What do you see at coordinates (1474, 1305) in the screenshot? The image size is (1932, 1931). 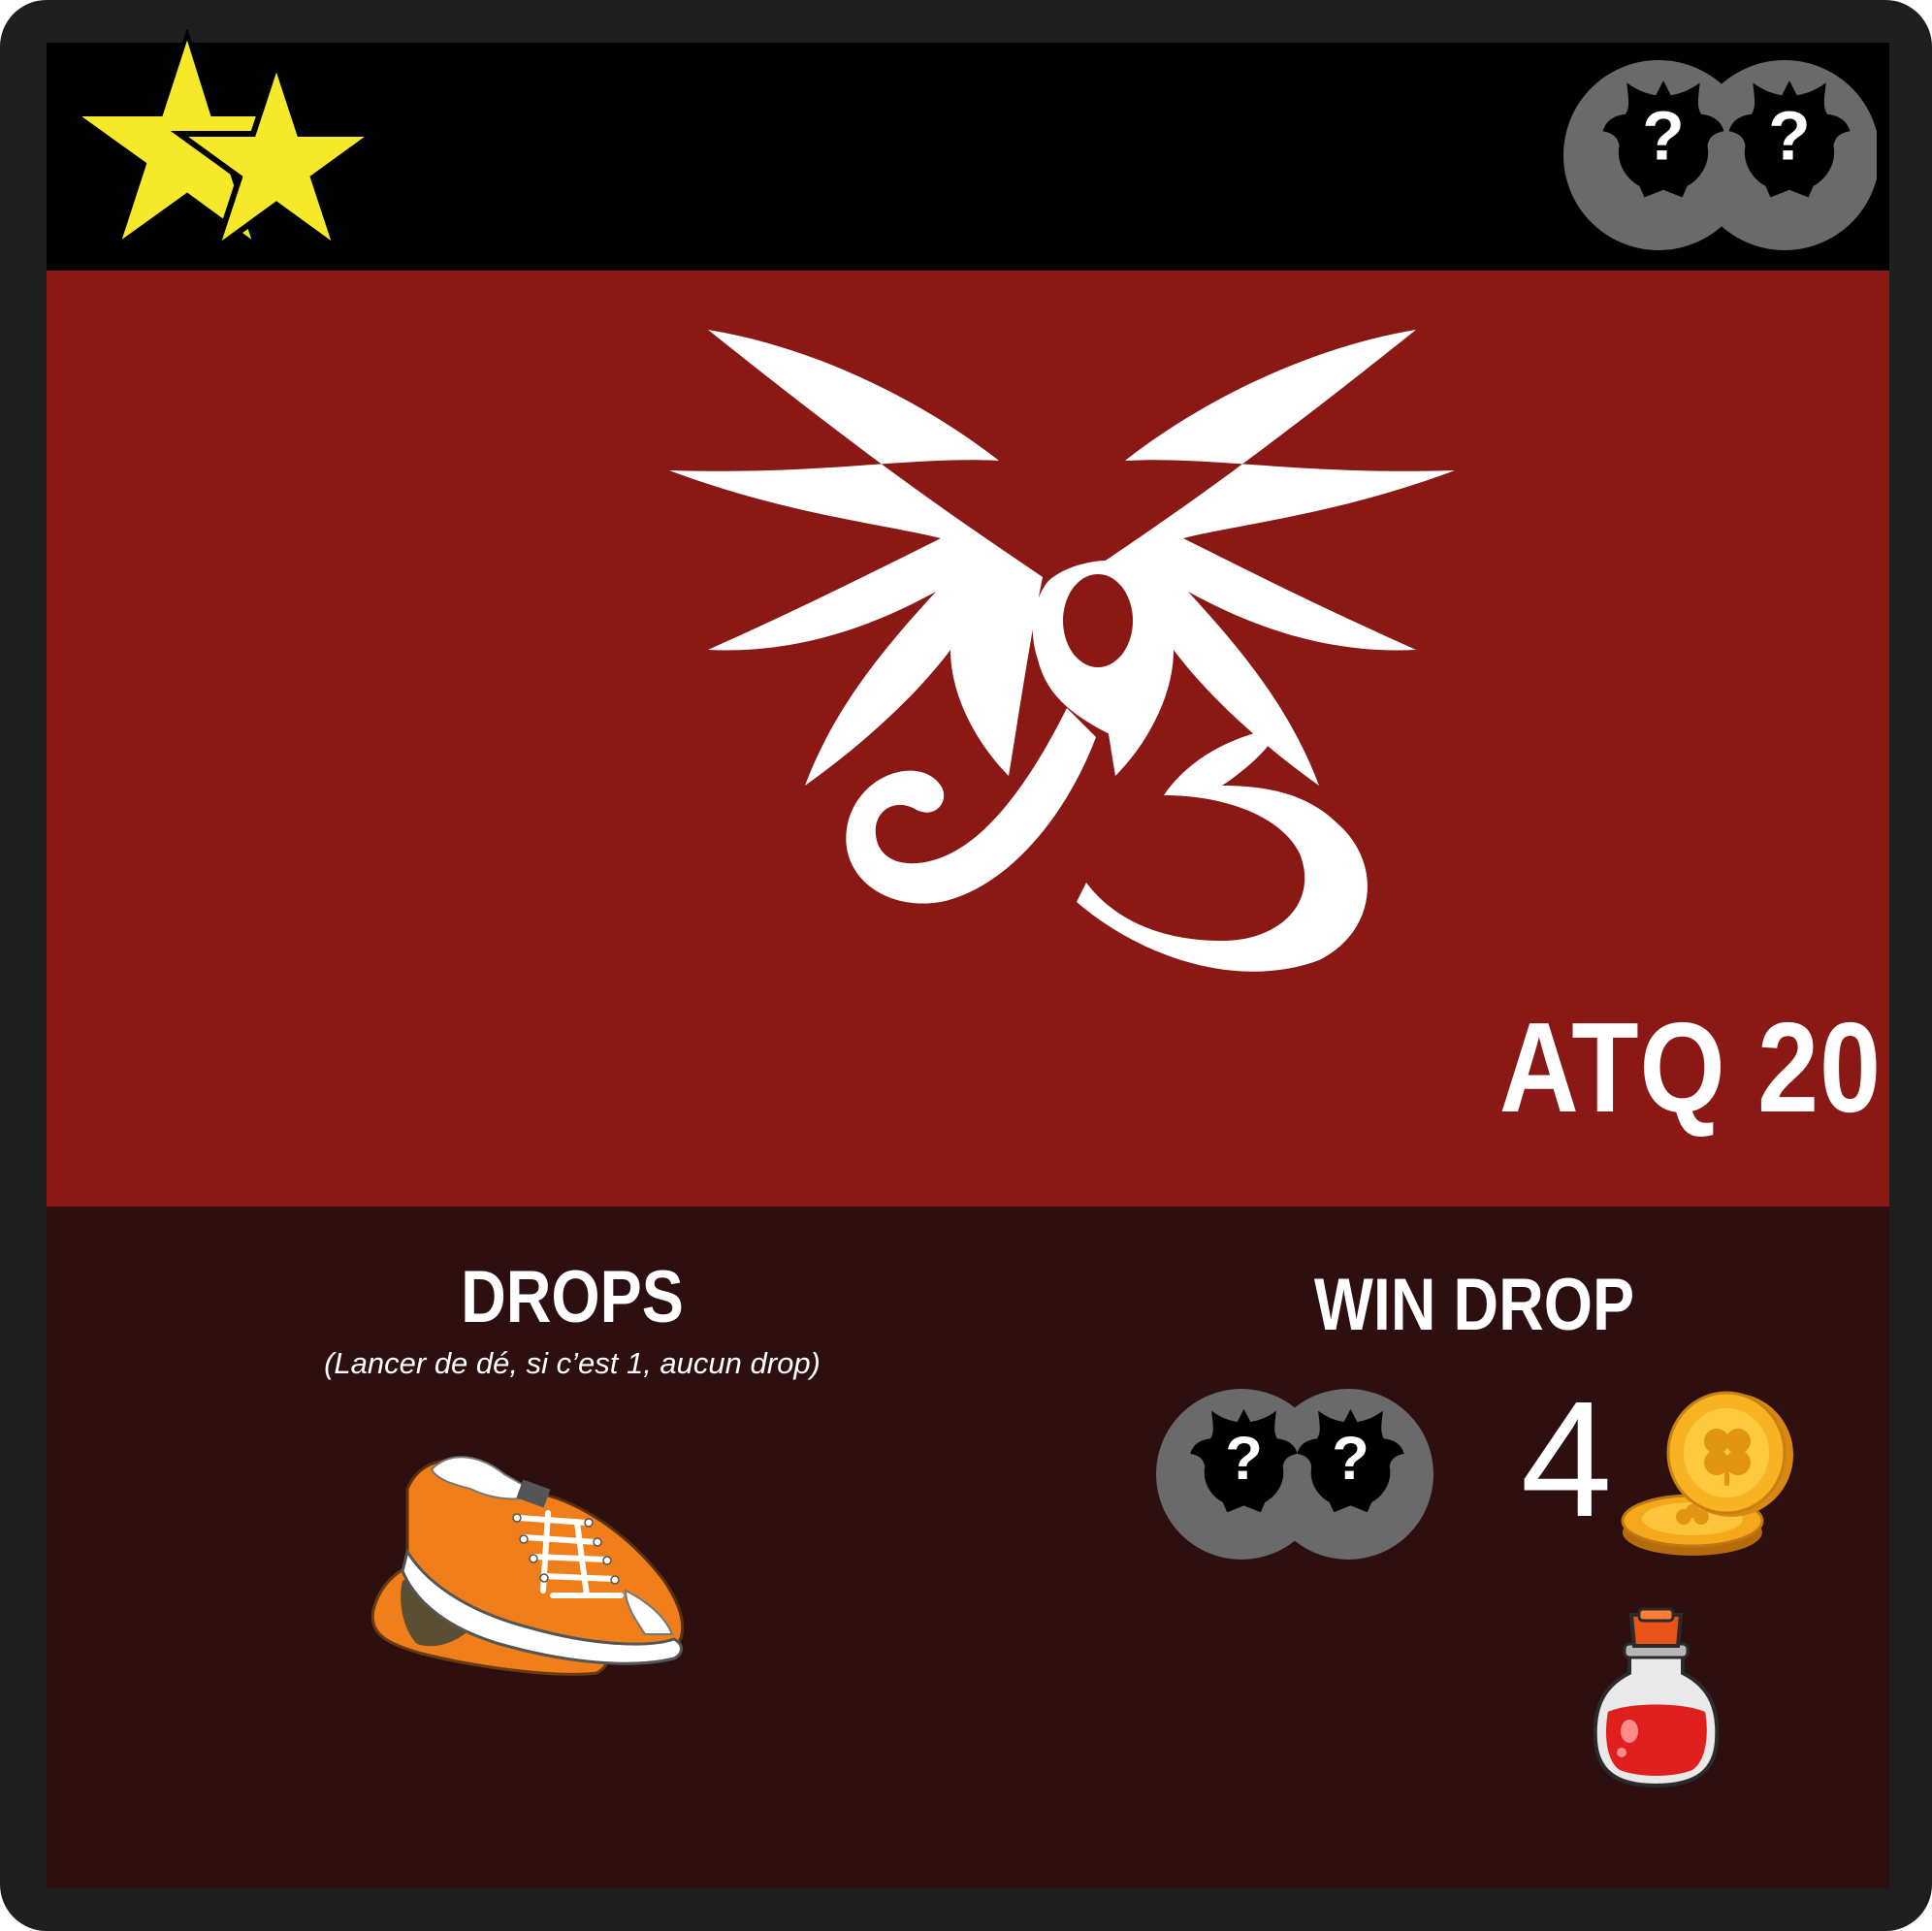 I see `win-drop-title: WIN DROP` at bounding box center [1474, 1305].